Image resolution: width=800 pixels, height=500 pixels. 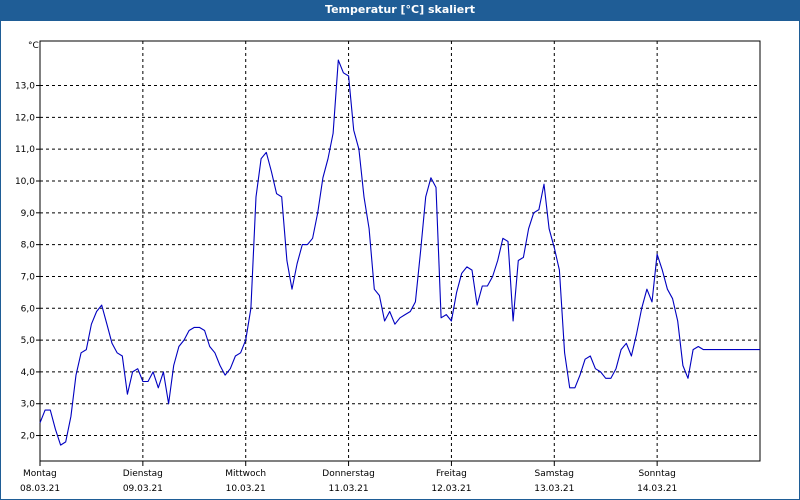 What do you see at coordinates (451, 474) in the screenshot?
I see `x-tick-day-label: Freitag` at bounding box center [451, 474].